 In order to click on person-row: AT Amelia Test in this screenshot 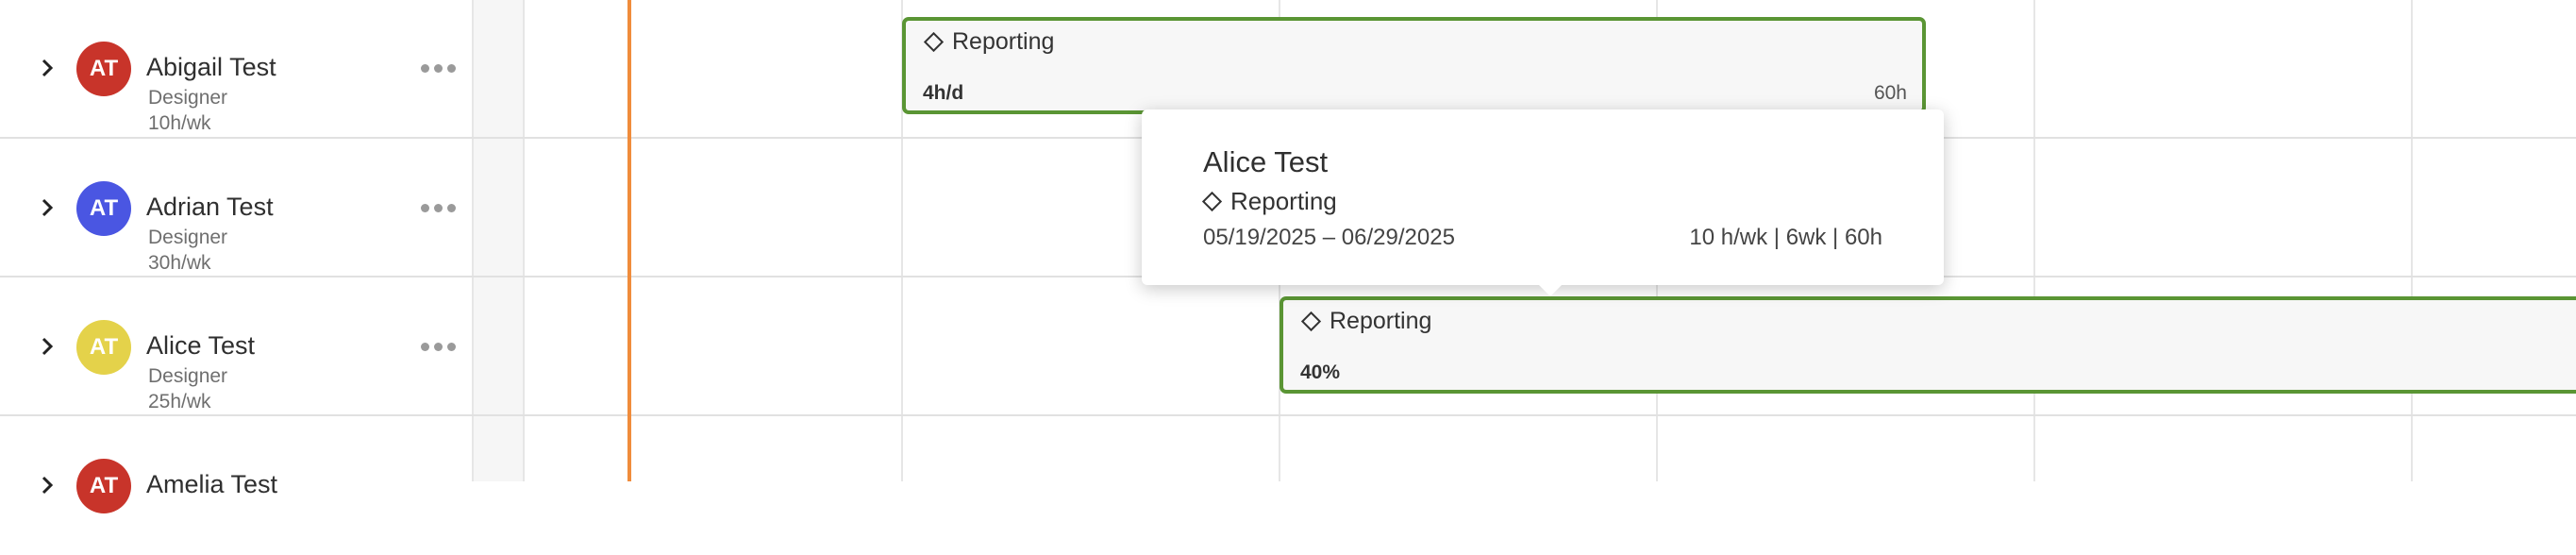, I will do `click(236, 485)`.